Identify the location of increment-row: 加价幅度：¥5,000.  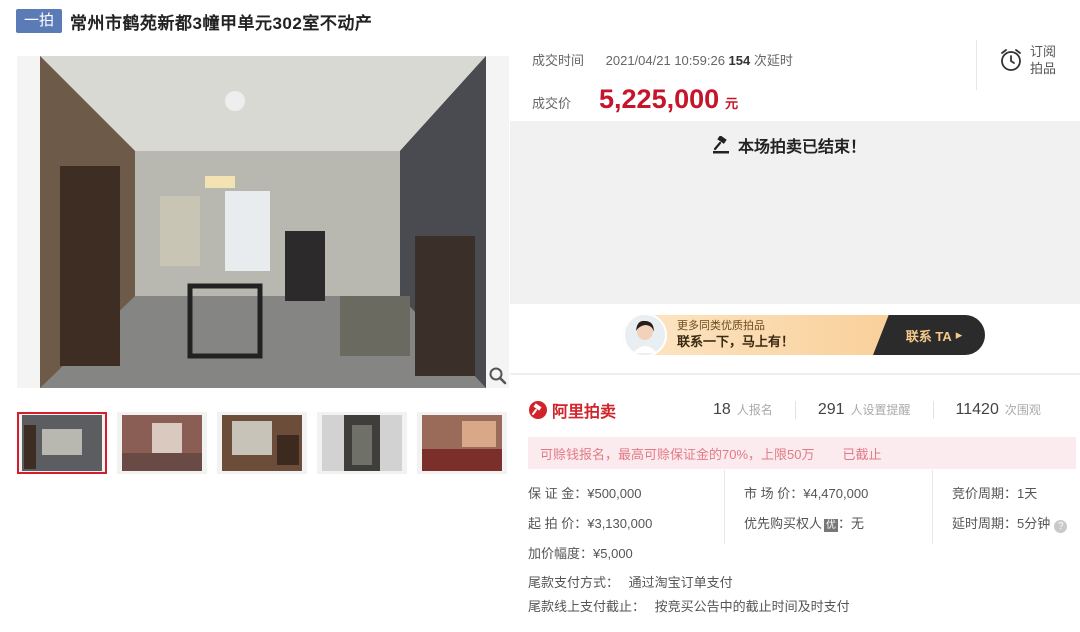
(580, 552).